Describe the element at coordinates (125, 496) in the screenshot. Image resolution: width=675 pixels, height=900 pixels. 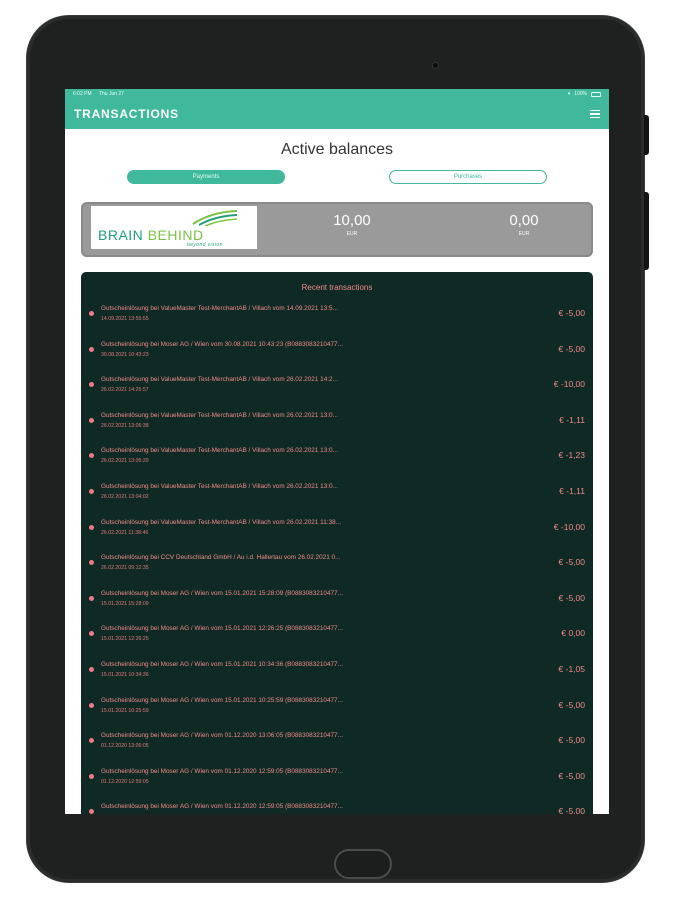
I see `transaction-date: 26.02.2021 13:04:02` at that location.